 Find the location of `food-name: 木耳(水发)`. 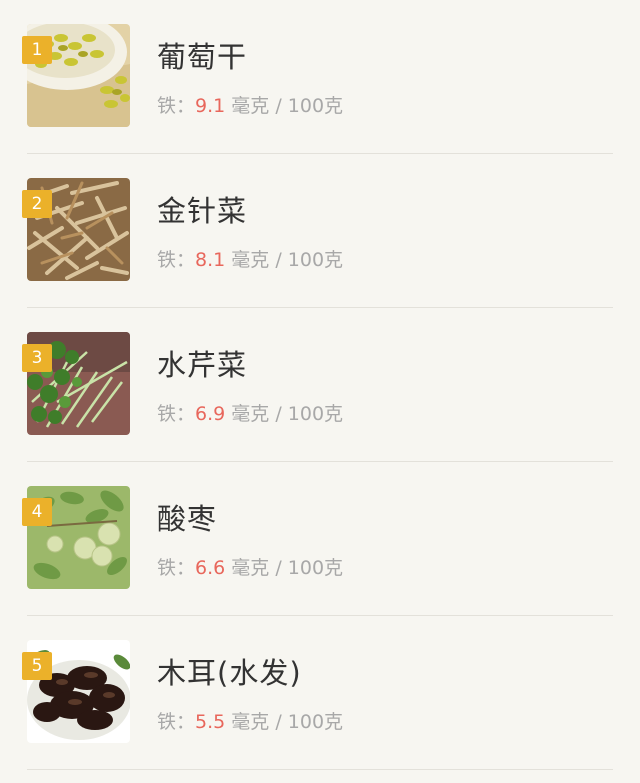

food-name: 木耳(水发) is located at coordinates (229, 673).